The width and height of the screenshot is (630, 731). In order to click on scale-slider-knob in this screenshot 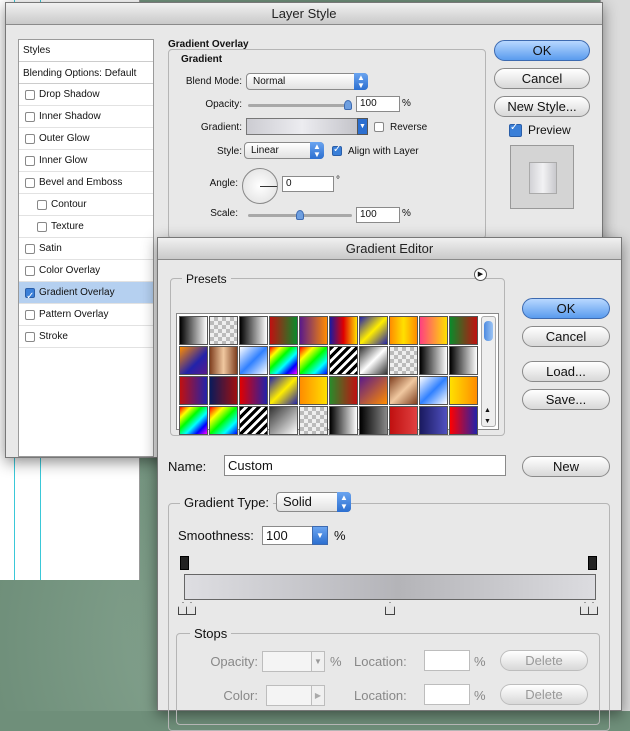, I will do `click(300, 215)`.